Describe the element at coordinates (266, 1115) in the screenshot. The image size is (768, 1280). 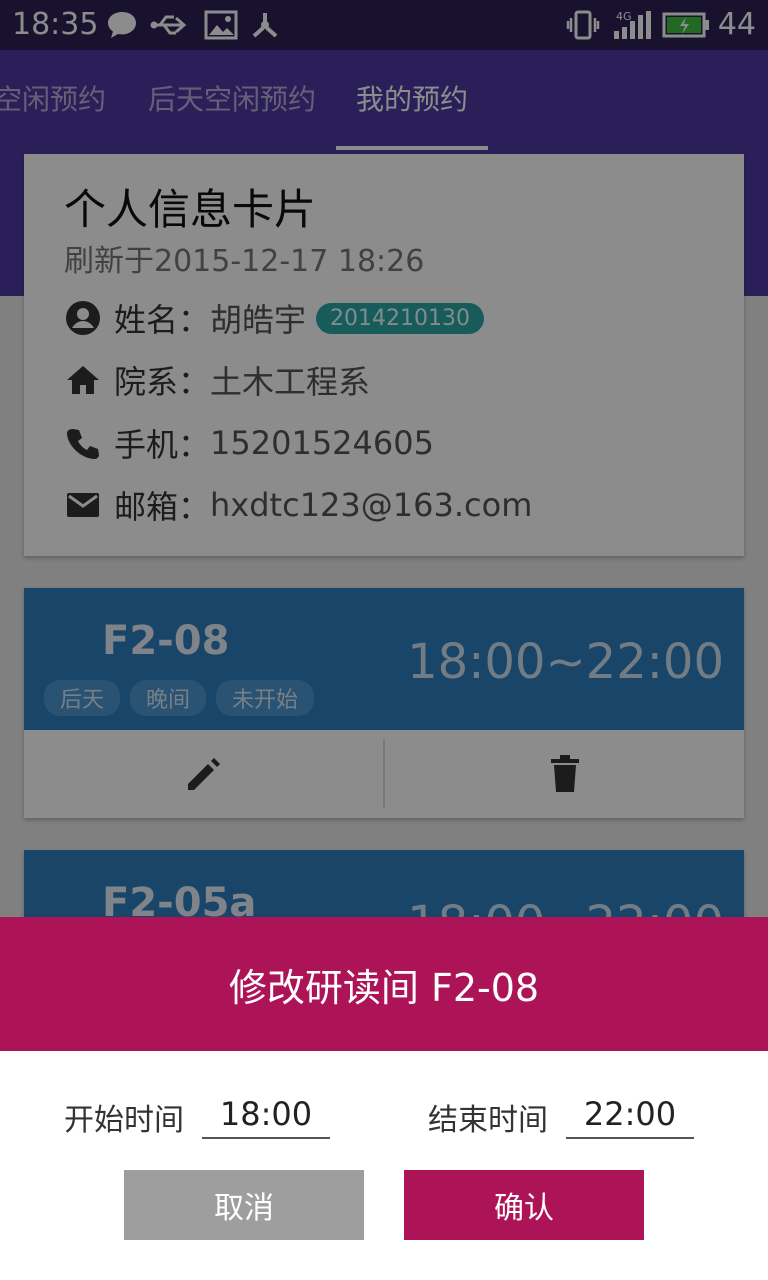
I see `start-time-input` at that location.